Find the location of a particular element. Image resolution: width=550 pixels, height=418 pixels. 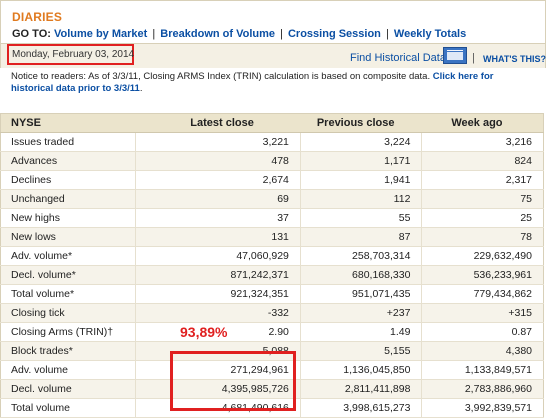

row-label: Issues traded is located at coordinates (68, 142).